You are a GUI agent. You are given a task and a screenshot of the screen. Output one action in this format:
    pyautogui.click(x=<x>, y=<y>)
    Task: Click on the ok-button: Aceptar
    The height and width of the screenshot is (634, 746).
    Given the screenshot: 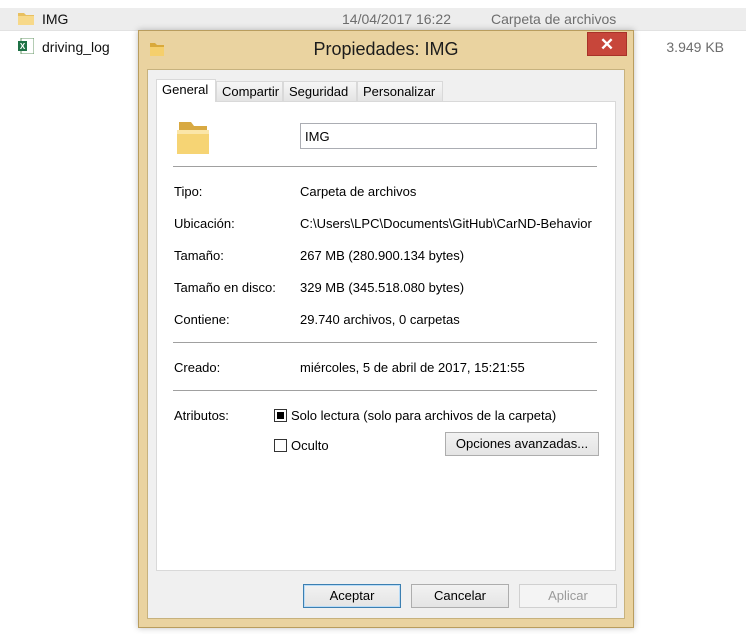 What is the action you would take?
    pyautogui.click(x=352, y=596)
    